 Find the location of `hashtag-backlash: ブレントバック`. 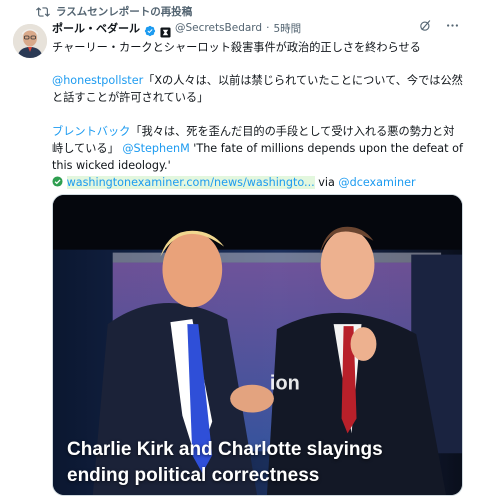

hashtag-backlash: ブレントバック is located at coordinates (91, 131).